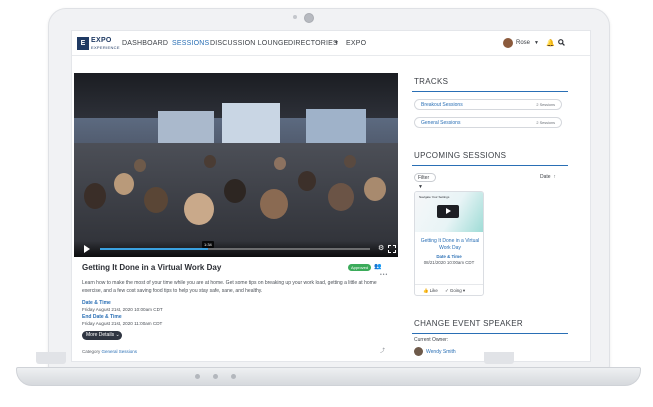 The height and width of the screenshot is (407, 653). What do you see at coordinates (235, 249) in the screenshot?
I see `video-progress-bar` at bounding box center [235, 249].